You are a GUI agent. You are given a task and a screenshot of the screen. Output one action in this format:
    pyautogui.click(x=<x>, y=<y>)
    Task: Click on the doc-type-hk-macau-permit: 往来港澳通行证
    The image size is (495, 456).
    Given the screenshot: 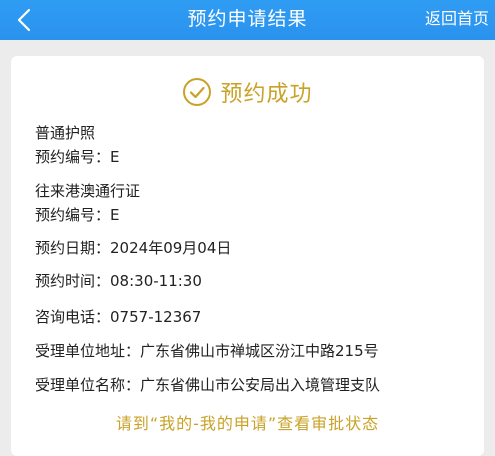 What is the action you would take?
    pyautogui.click(x=88, y=191)
    